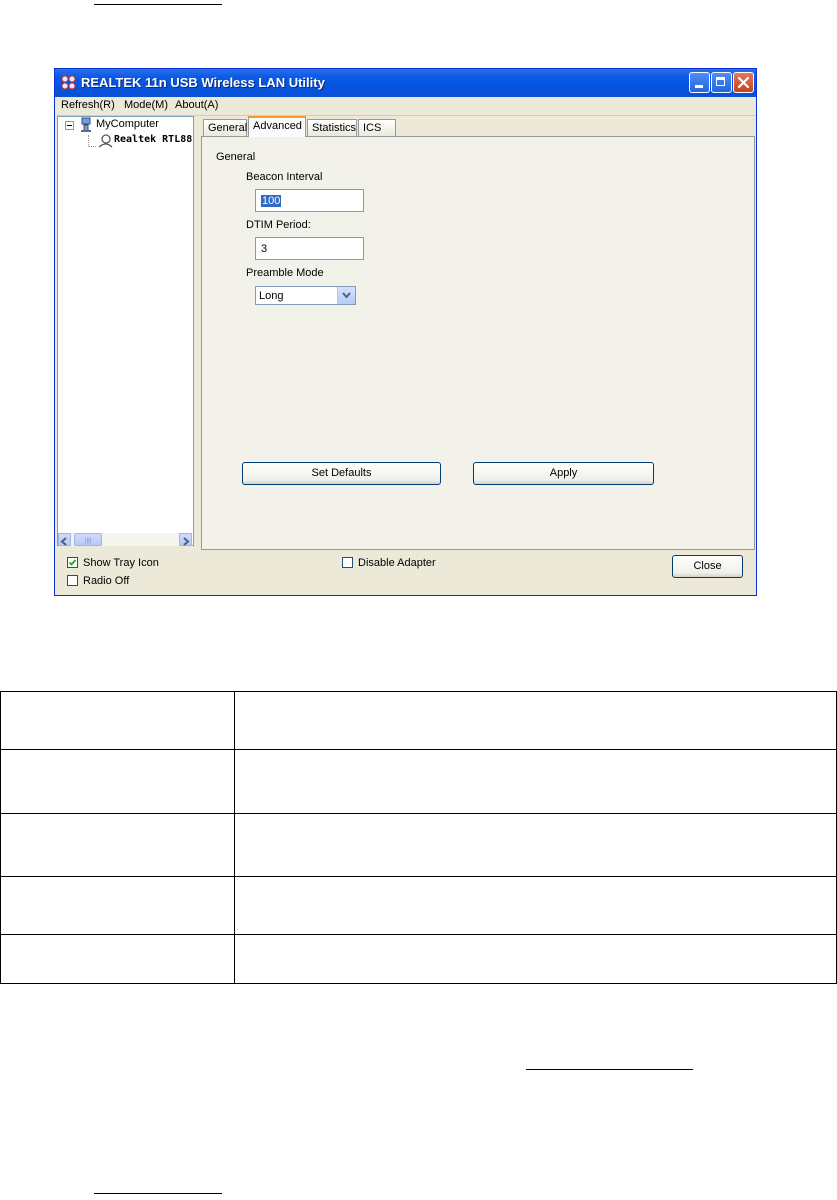 This screenshot has height=1200, width=837. What do you see at coordinates (68, 82) in the screenshot?
I see `app-icon` at bounding box center [68, 82].